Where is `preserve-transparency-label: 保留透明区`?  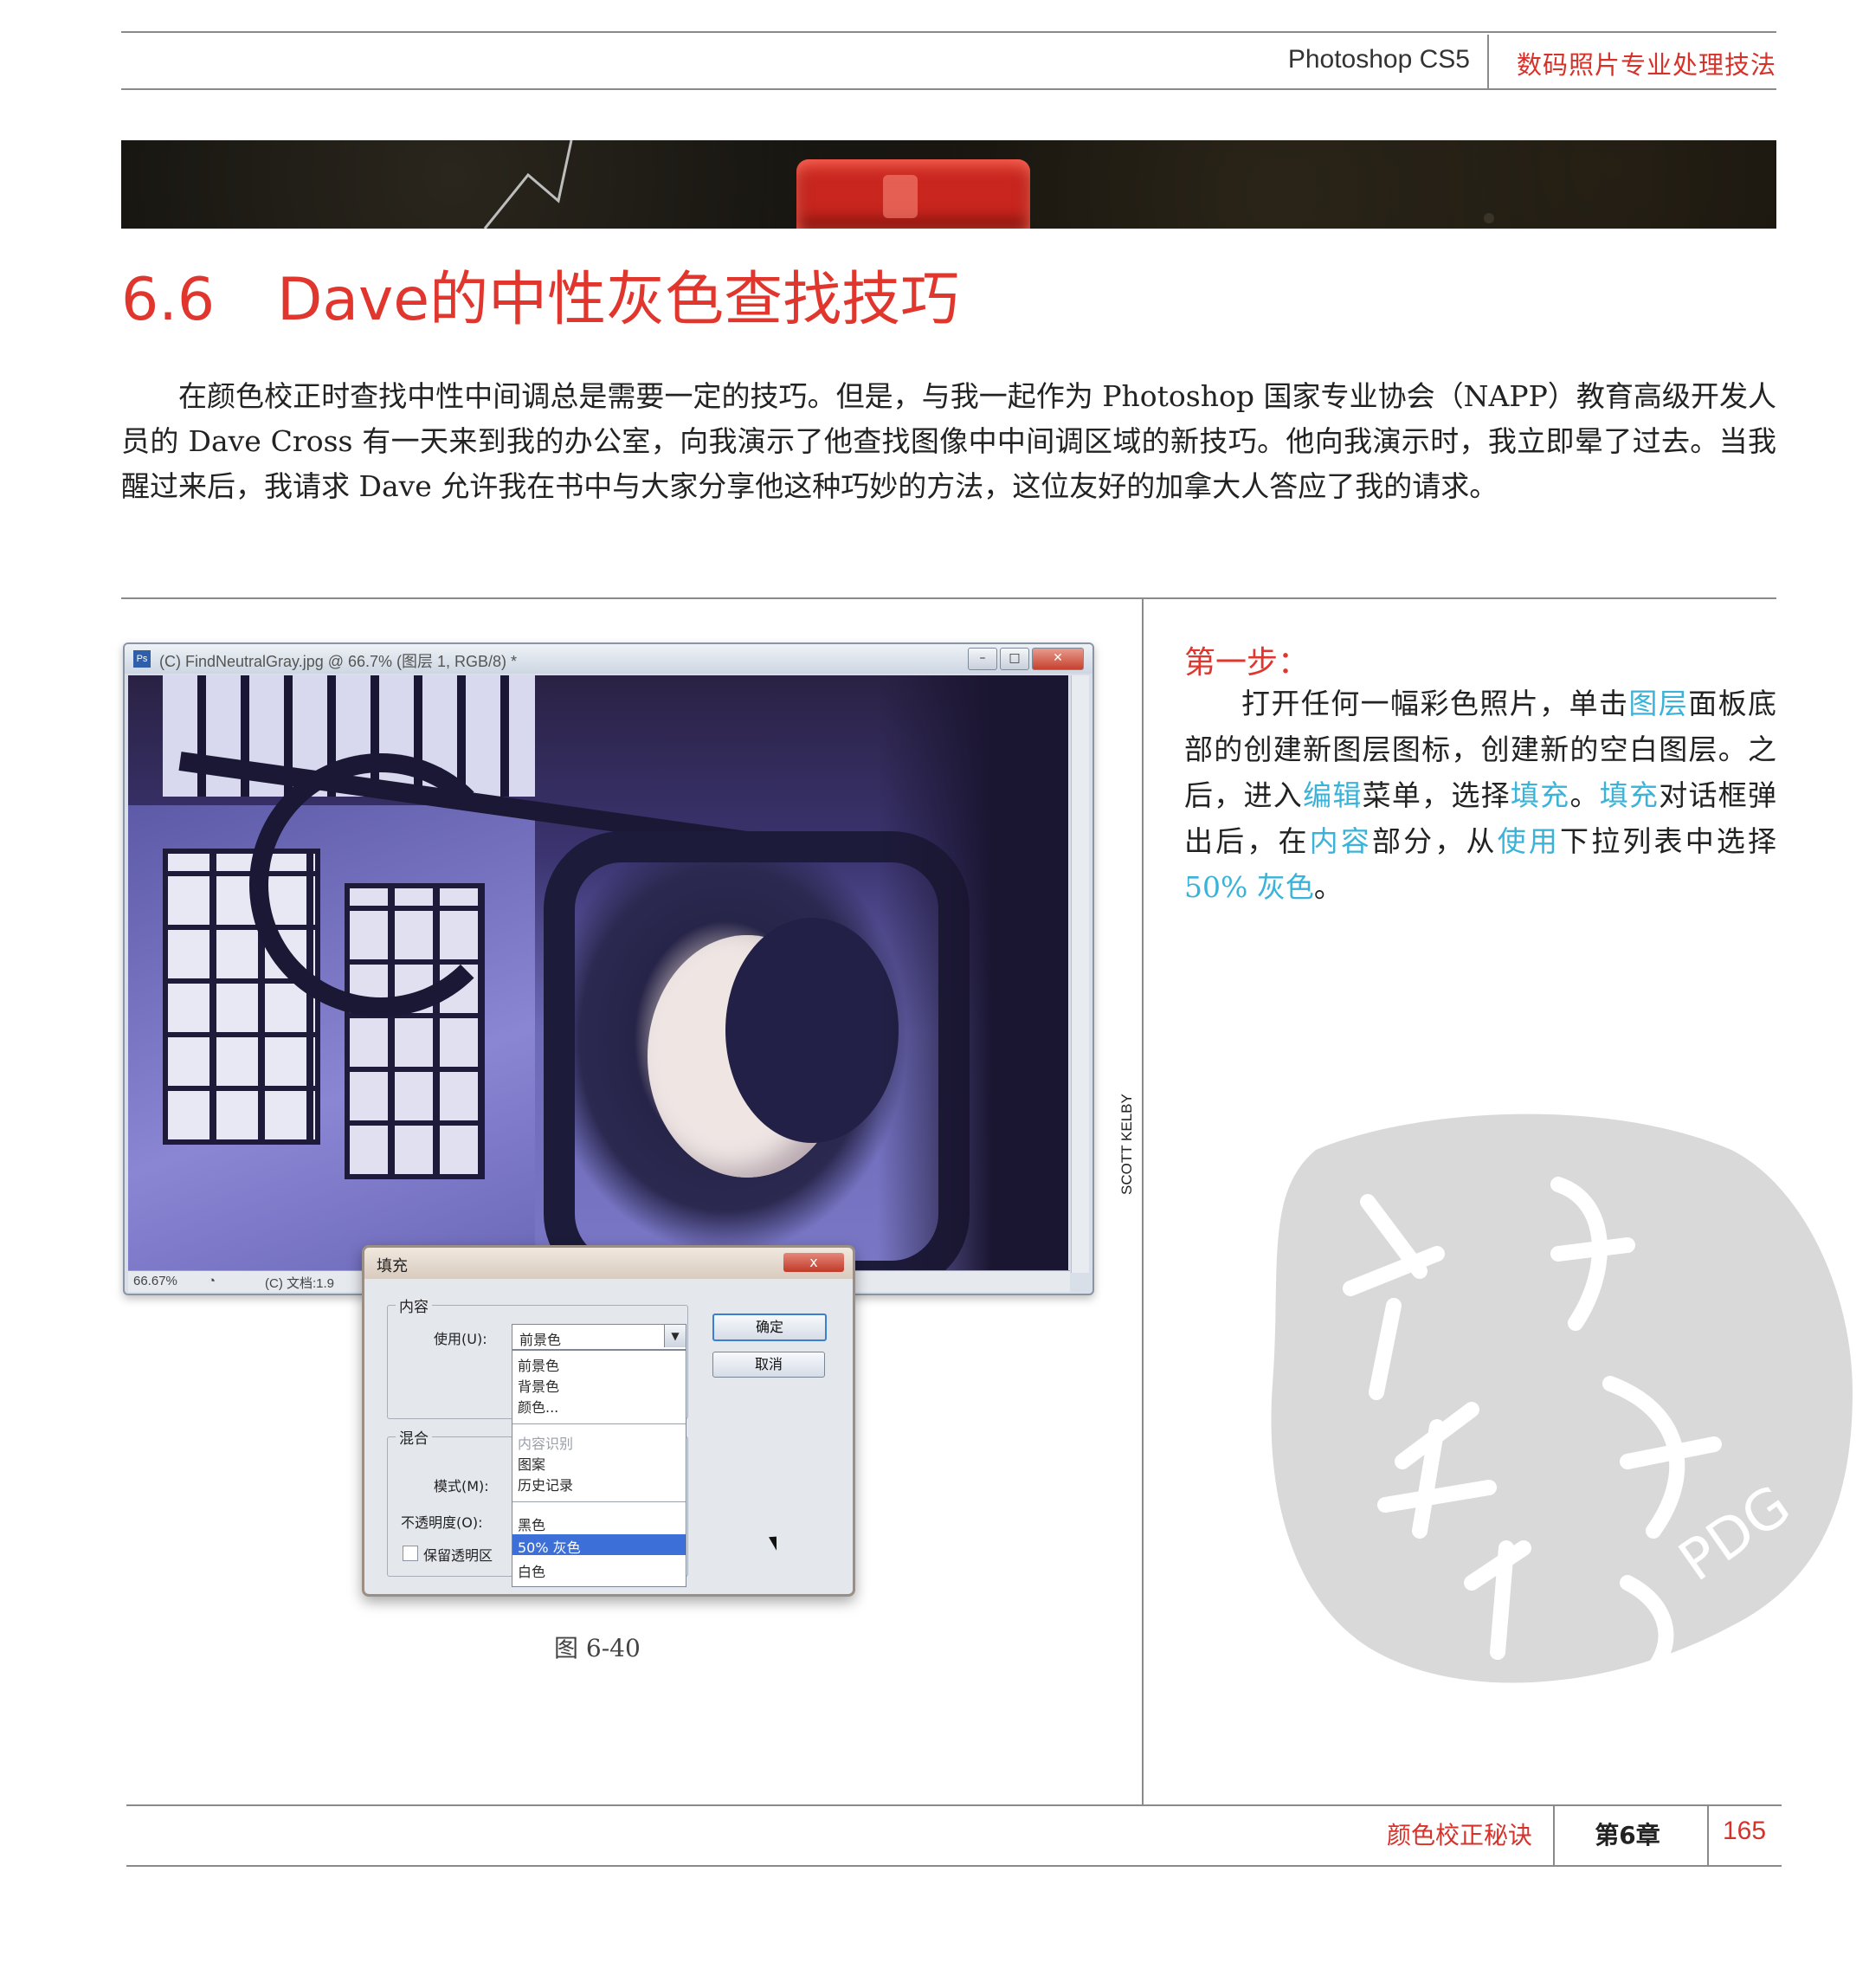
preserve-transparency-label: 保留透明区 is located at coordinates (458, 1555).